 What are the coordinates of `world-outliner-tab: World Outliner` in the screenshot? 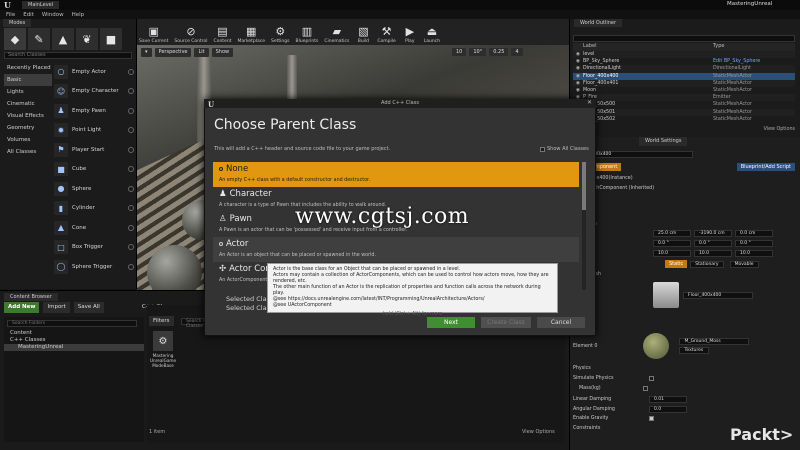 It's located at (598, 23).